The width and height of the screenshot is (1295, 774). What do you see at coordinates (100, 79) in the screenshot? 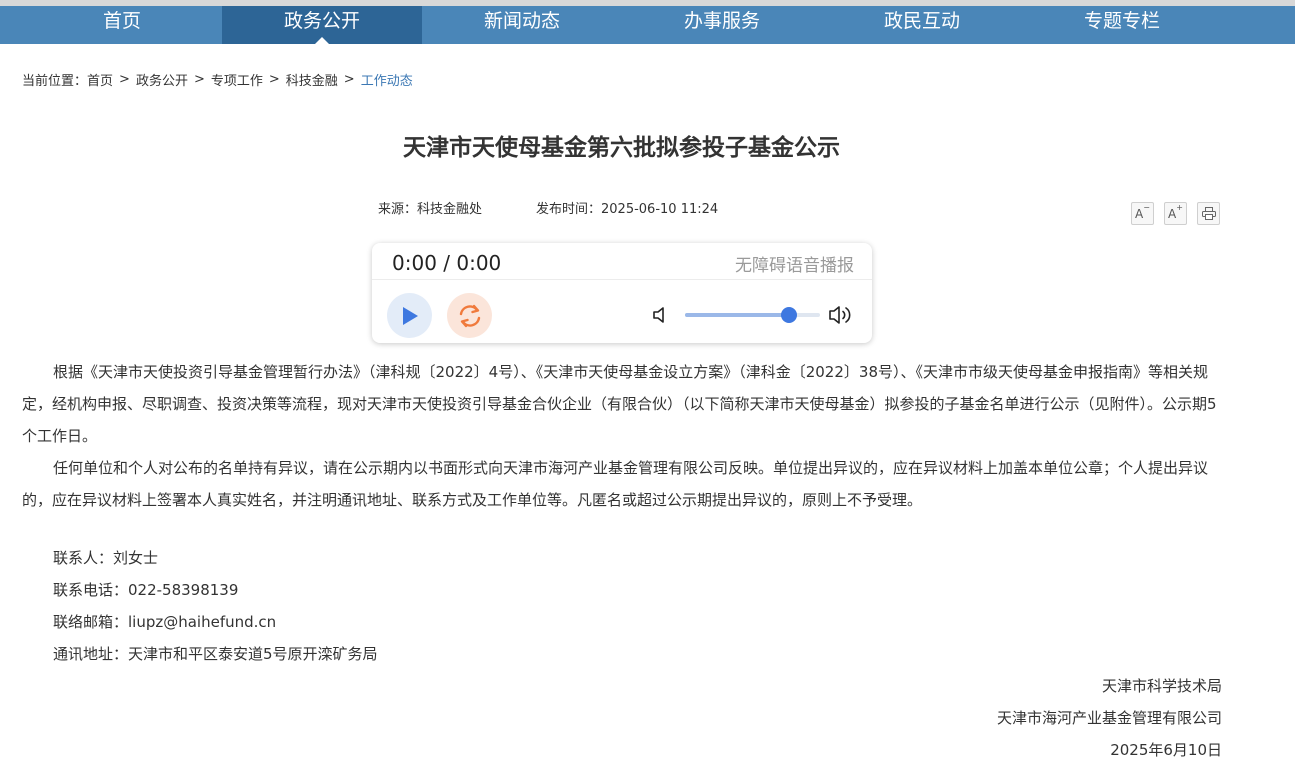
I see `breadcrumb-link-home: 首页` at bounding box center [100, 79].